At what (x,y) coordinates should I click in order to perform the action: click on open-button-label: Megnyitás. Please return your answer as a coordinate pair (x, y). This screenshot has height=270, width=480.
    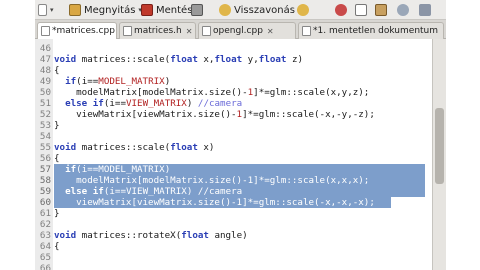
    Looking at the image, I should click on (110, 10).